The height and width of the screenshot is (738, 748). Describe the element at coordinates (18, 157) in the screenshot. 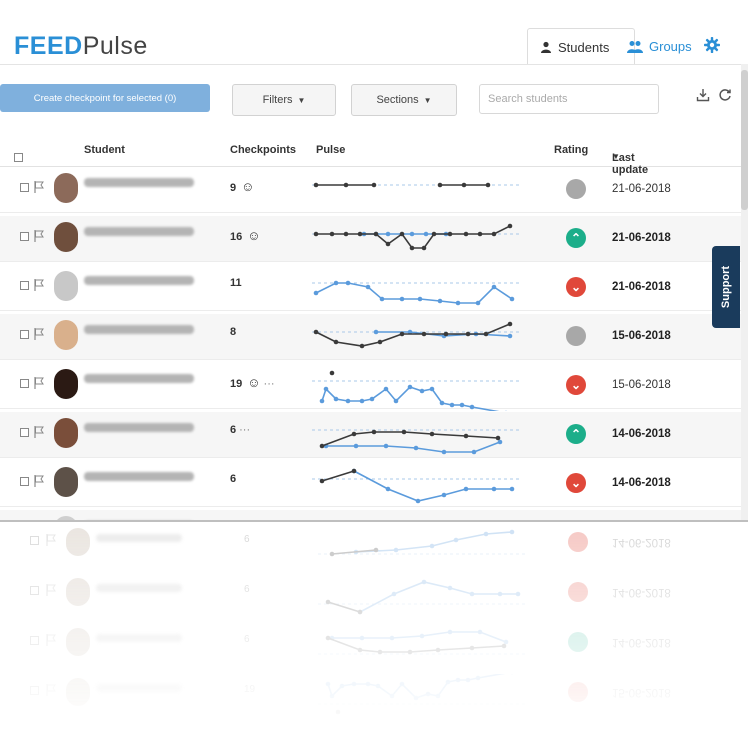

I see `select-all-checkbox` at that location.